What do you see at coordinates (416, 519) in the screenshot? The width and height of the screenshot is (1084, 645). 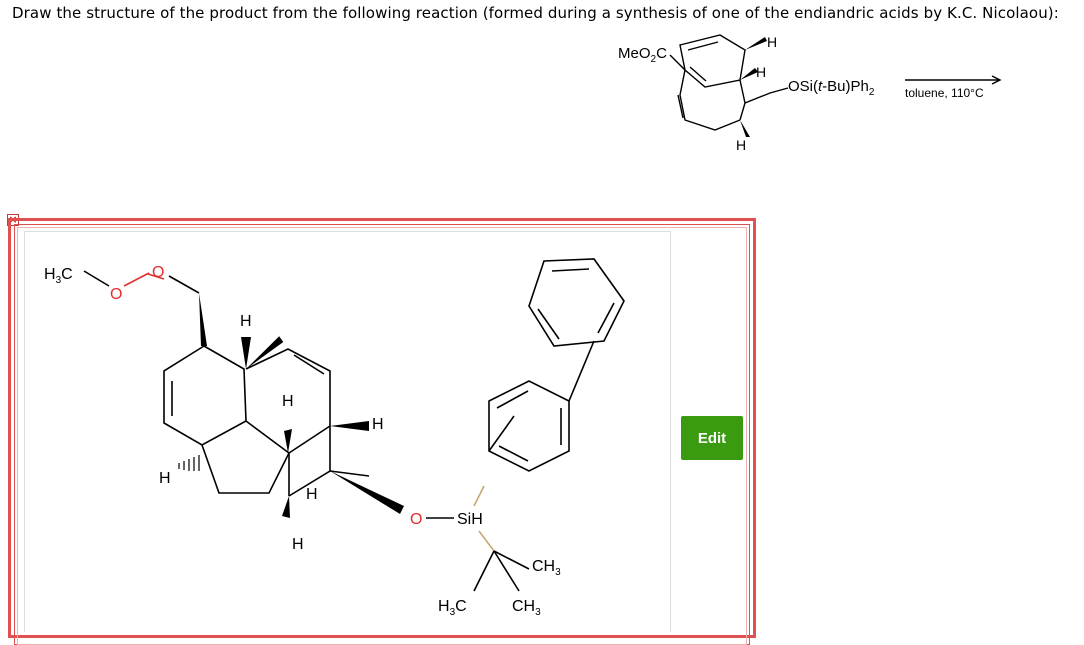 I see `silyl-oxygen: O` at bounding box center [416, 519].